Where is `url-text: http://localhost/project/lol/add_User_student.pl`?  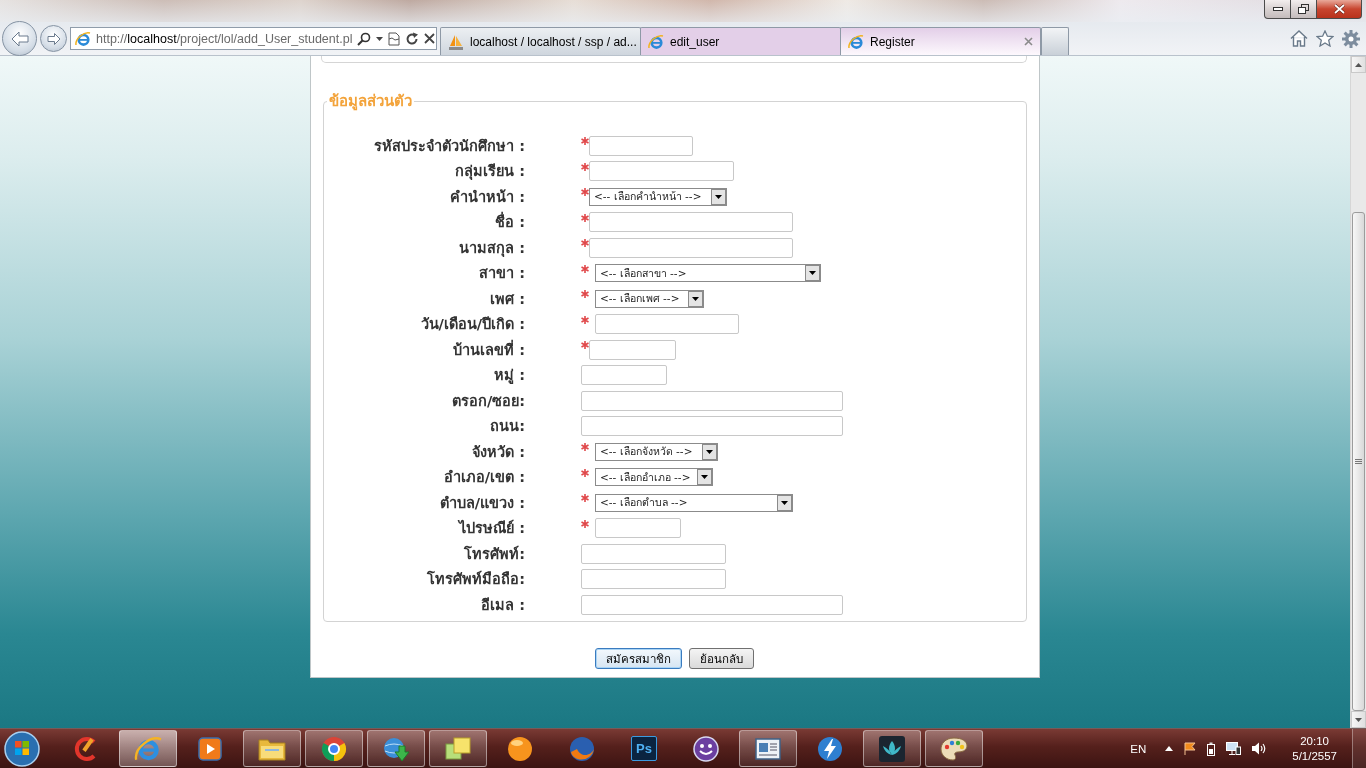 url-text: http://localhost/project/lol/add_User_student.pl is located at coordinates (224, 38).